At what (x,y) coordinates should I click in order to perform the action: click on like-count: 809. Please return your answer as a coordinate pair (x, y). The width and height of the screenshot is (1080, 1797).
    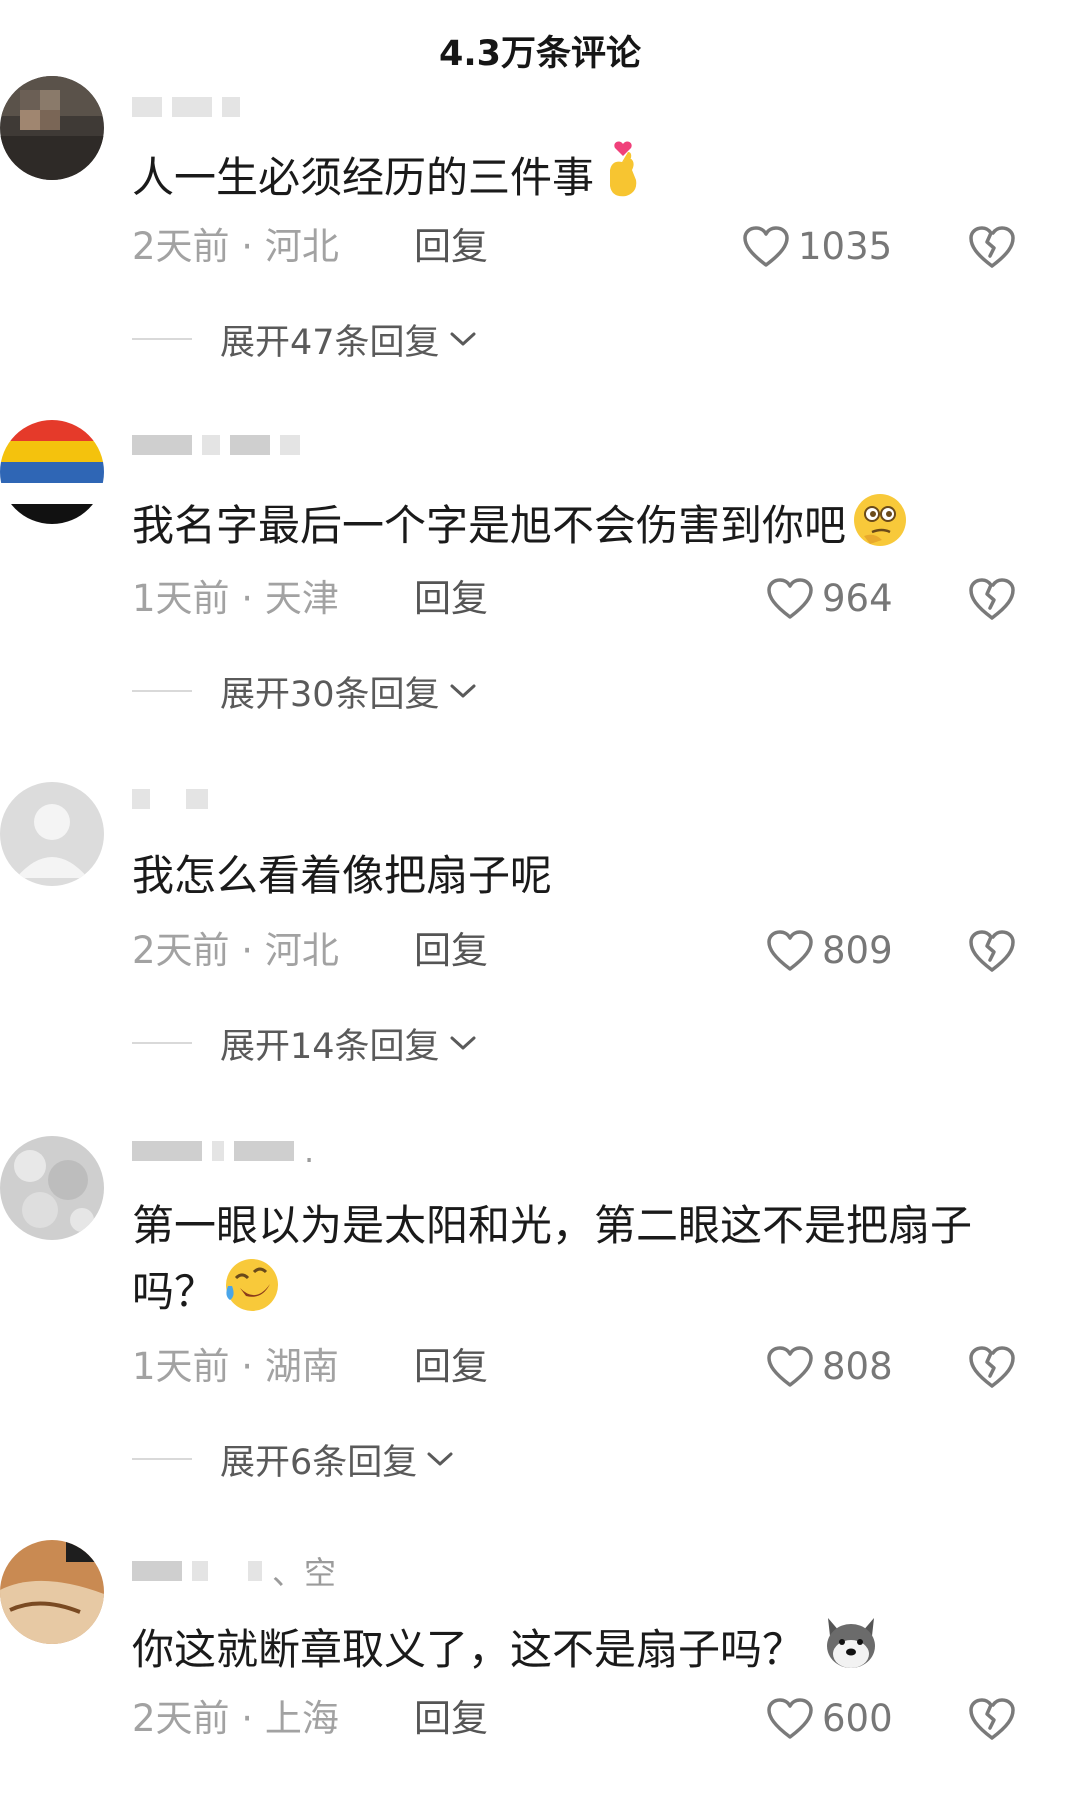
    Looking at the image, I should click on (857, 950).